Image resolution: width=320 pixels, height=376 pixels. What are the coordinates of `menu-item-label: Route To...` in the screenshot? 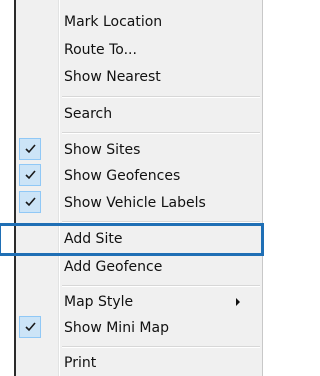 It's located at (100, 50).